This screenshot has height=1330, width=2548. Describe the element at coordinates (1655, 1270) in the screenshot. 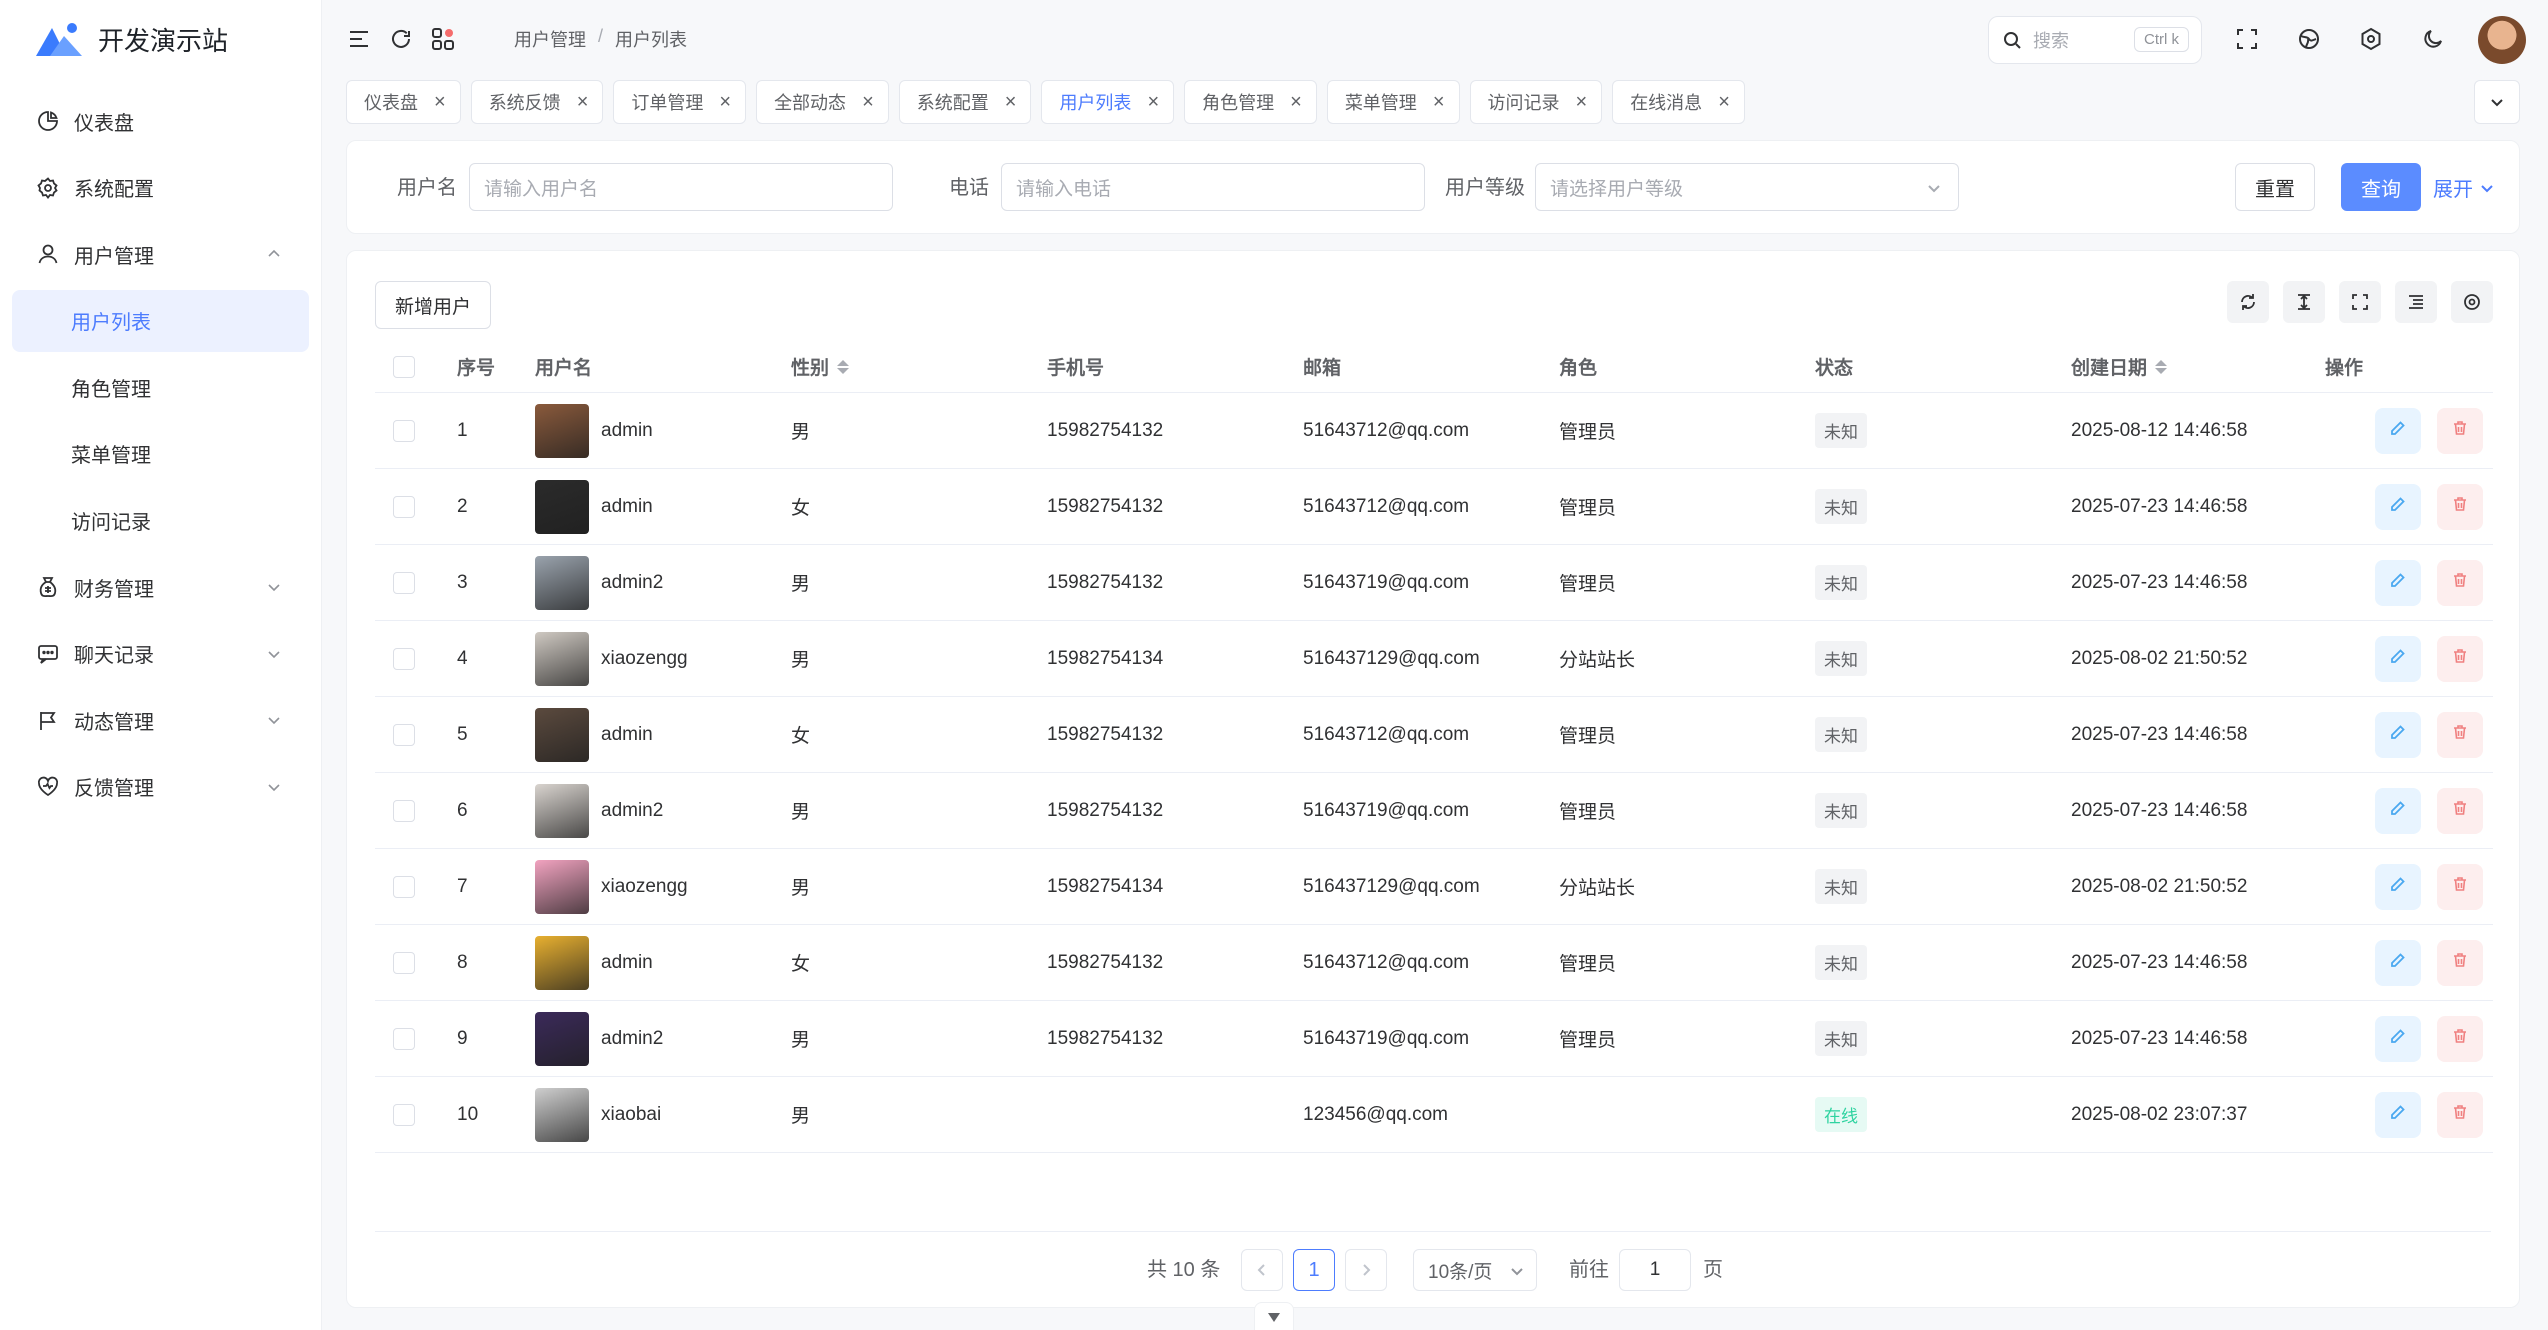

I see `goto-page-input: 1` at that location.